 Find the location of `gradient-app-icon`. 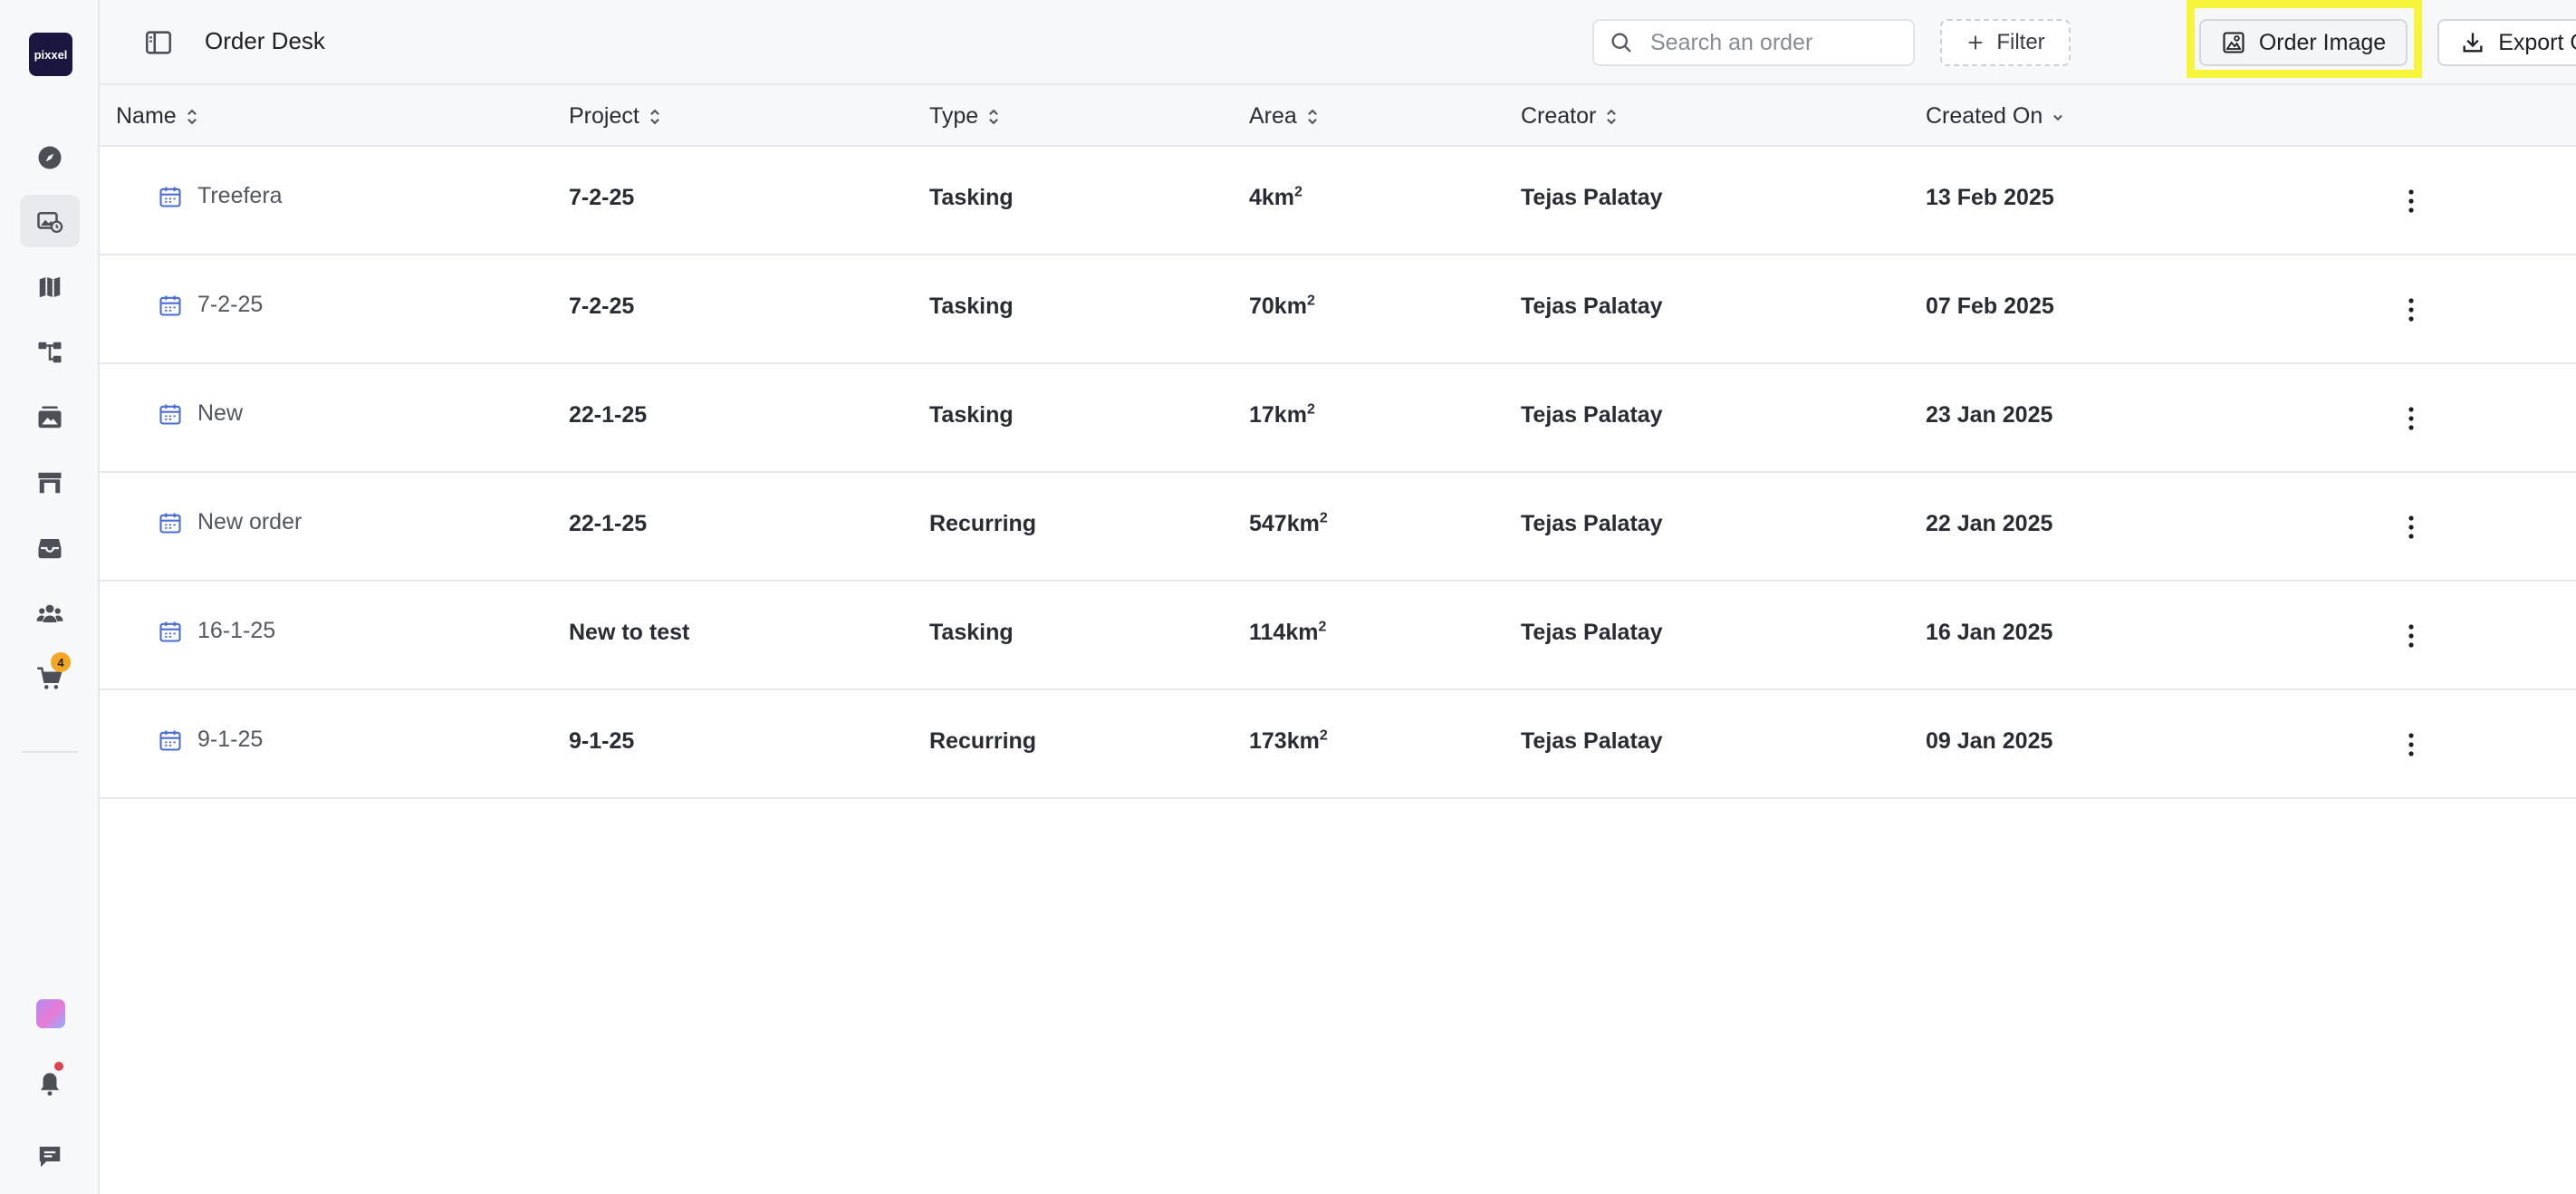

gradient-app-icon is located at coordinates (50, 1013).